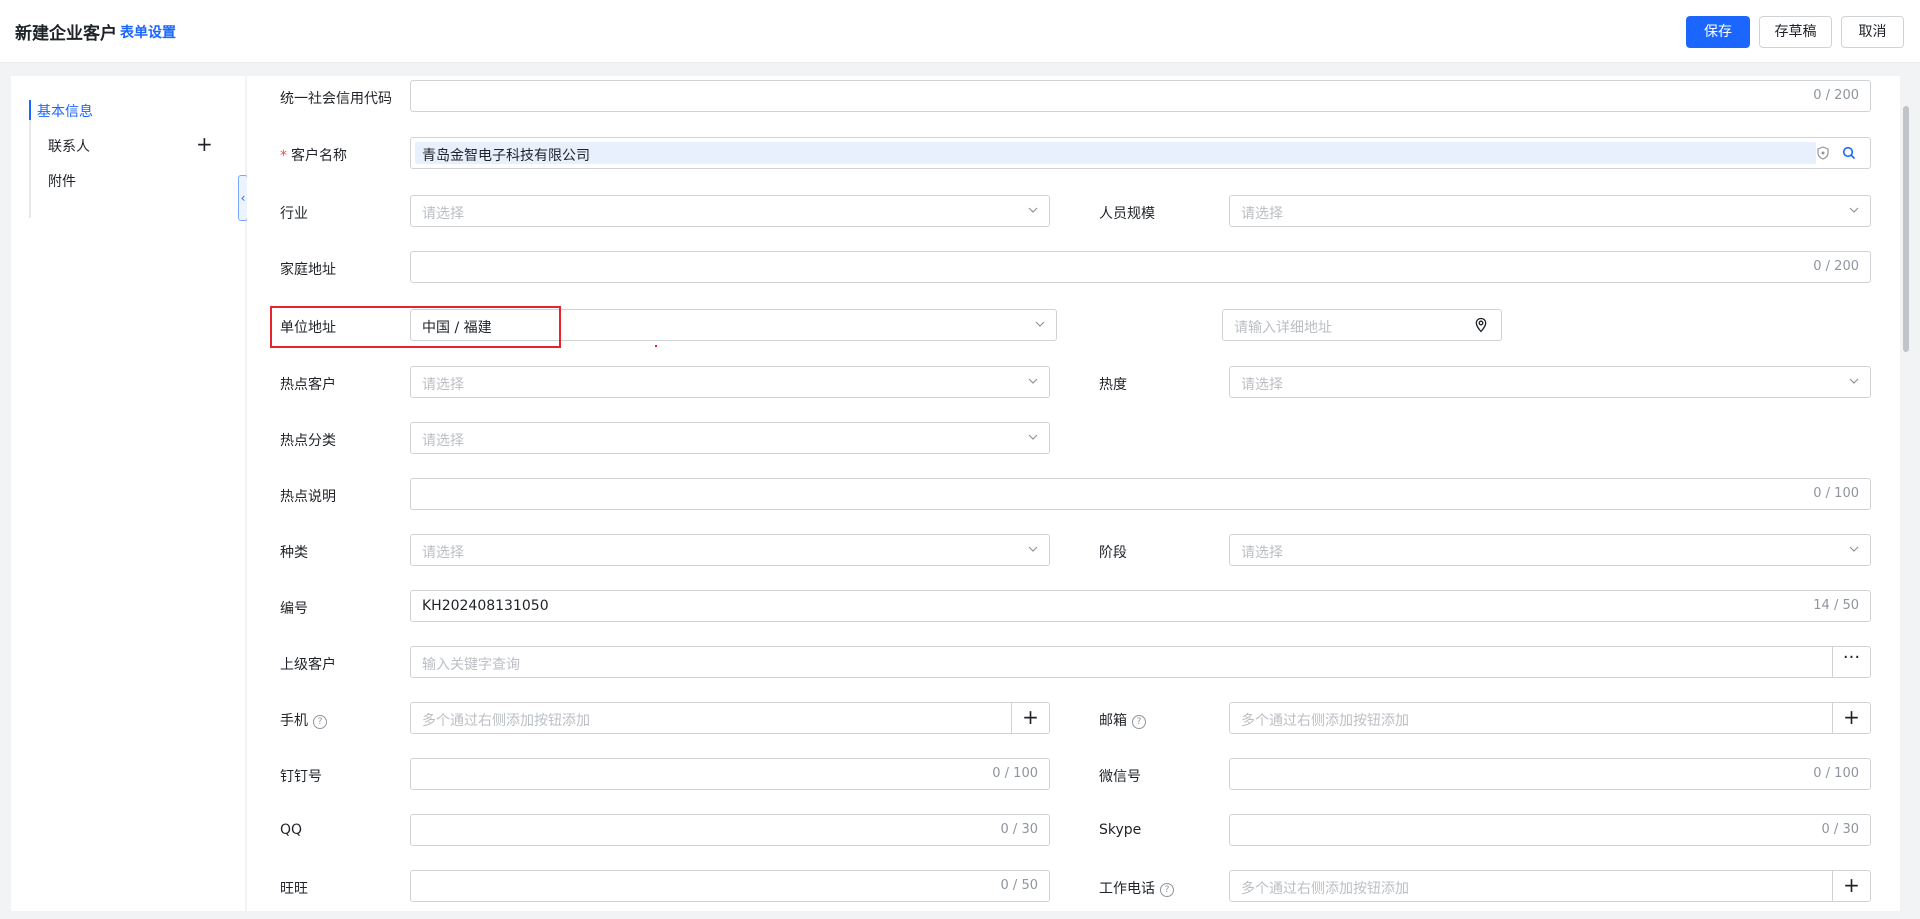 The width and height of the screenshot is (1920, 919). Describe the element at coordinates (457, 328) in the screenshot. I see `work-address-region-value: 中国 / 福建` at that location.